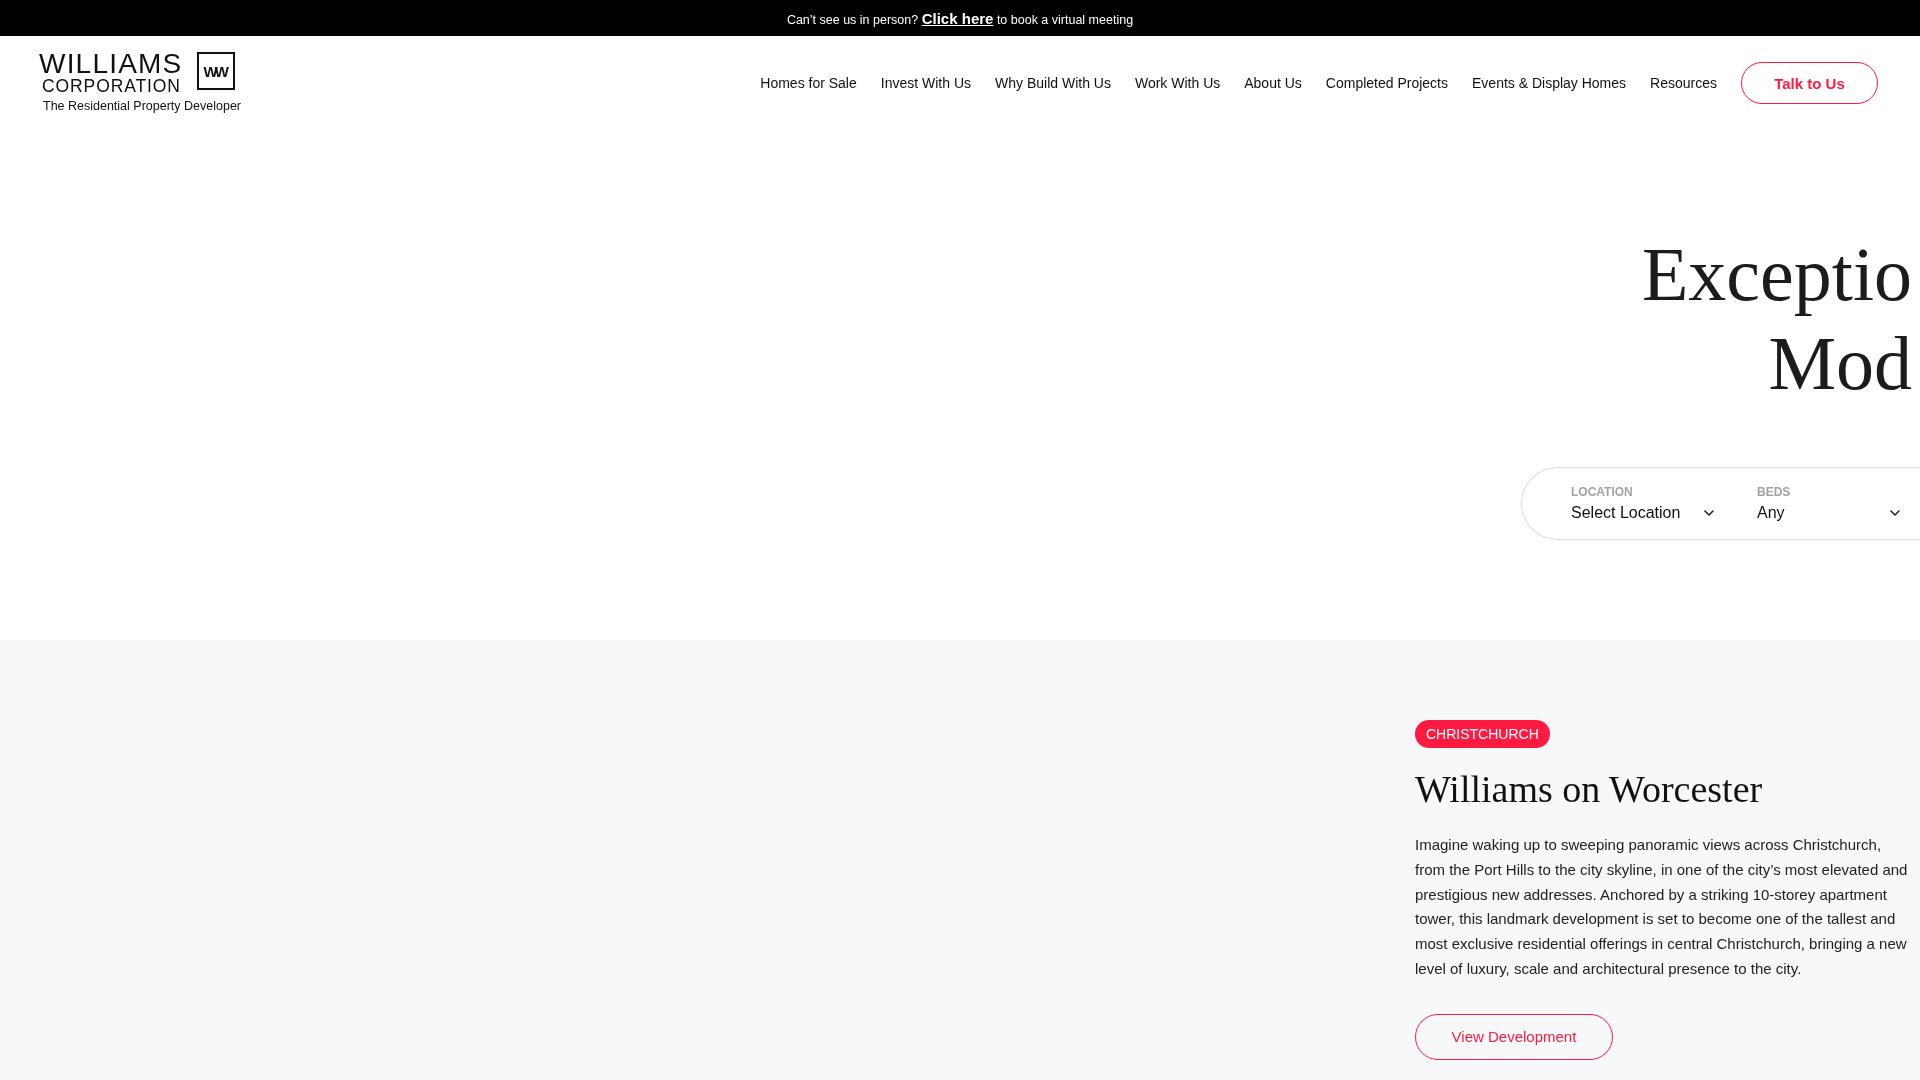 This screenshot has width=1920, height=1080. I want to click on nav-link: Completed Projects, so click(1386, 83).